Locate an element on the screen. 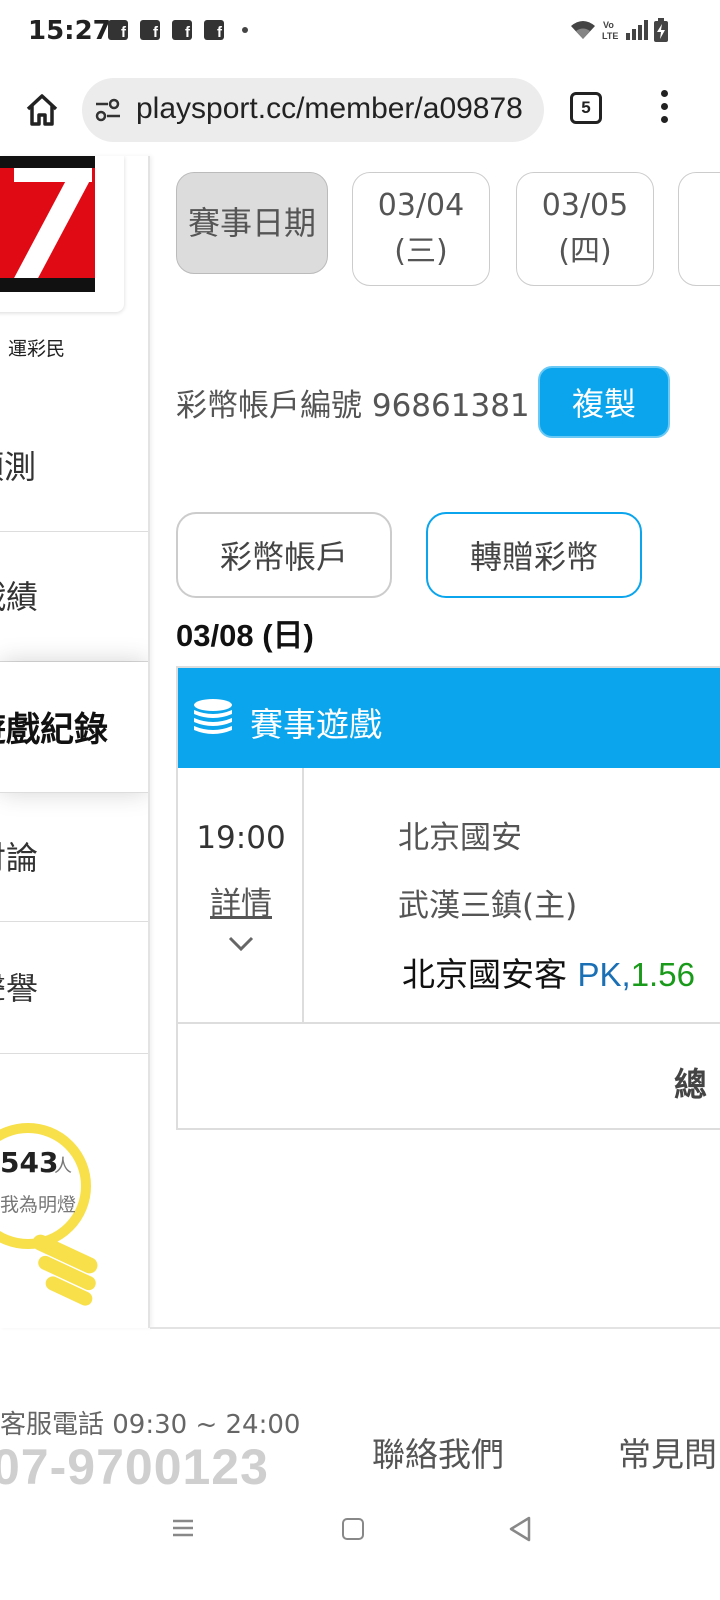 The image size is (720, 1600). service-phone: 07-9700123 is located at coordinates (134, 1467).